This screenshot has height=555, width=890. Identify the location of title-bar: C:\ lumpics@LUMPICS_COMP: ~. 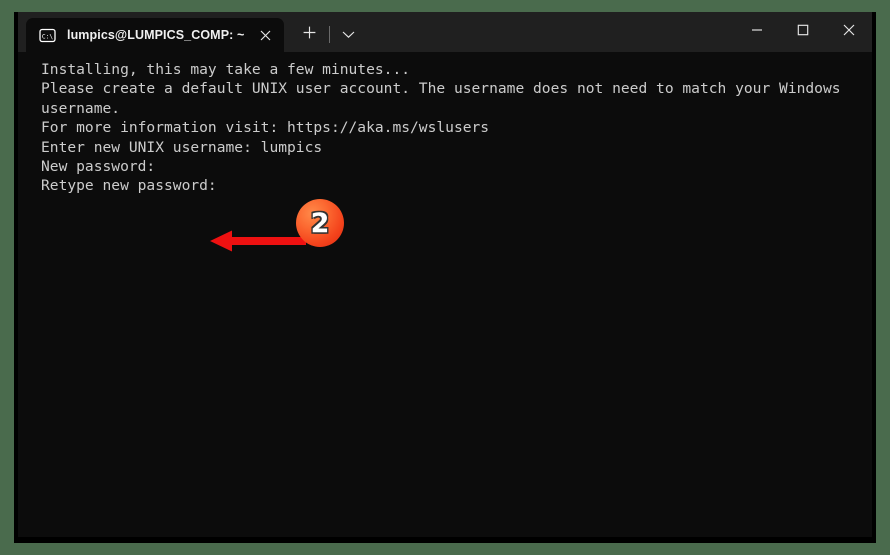
(445, 32).